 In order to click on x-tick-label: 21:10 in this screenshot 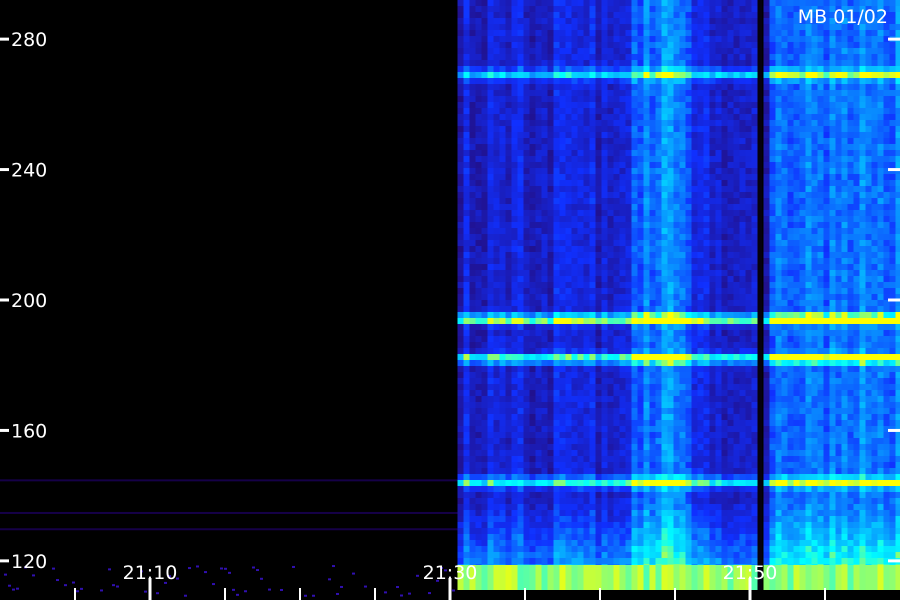, I will do `click(150, 573)`.